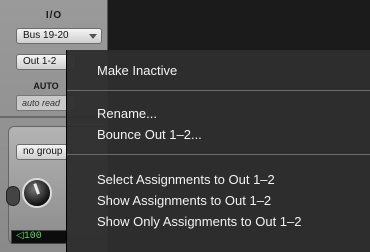 Image resolution: width=370 pixels, height=252 pixels. What do you see at coordinates (36, 189) in the screenshot?
I see `pan-knob-pointer` at bounding box center [36, 189].